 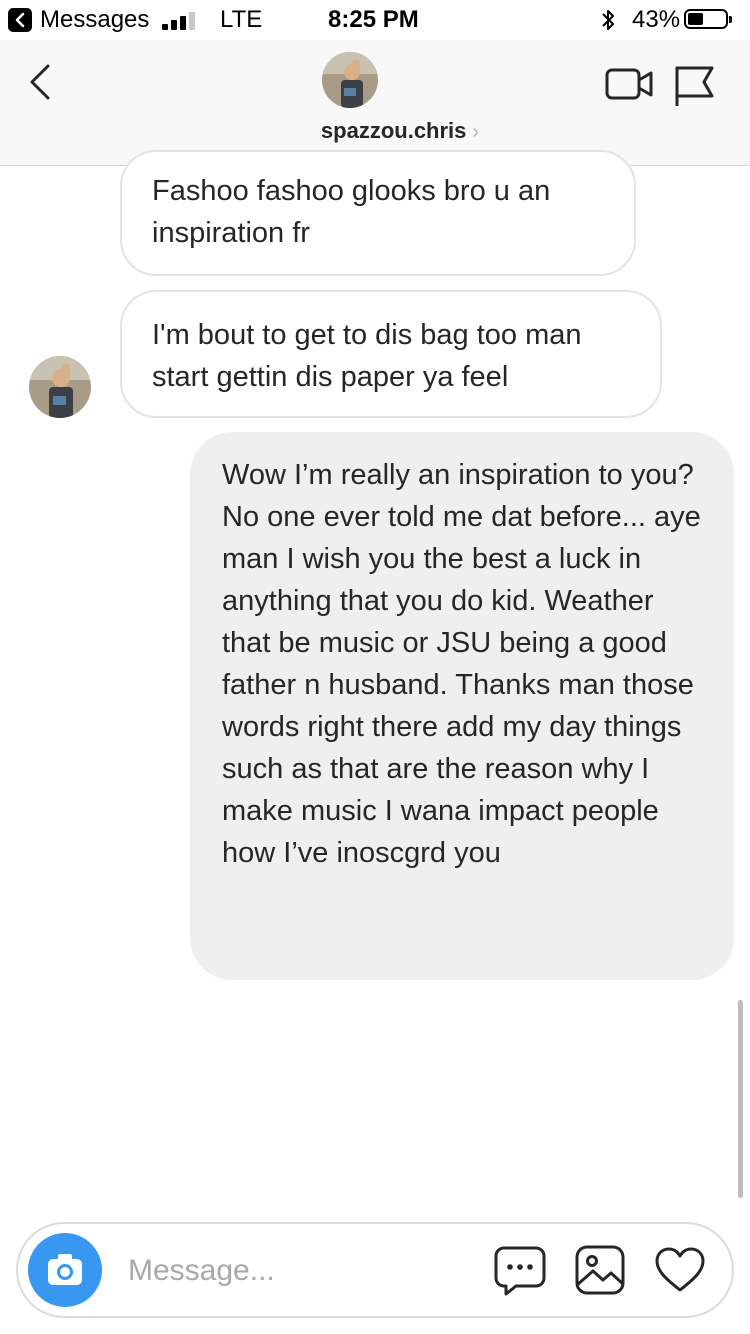 I want to click on clock: 8:25 PM, so click(x=373, y=19).